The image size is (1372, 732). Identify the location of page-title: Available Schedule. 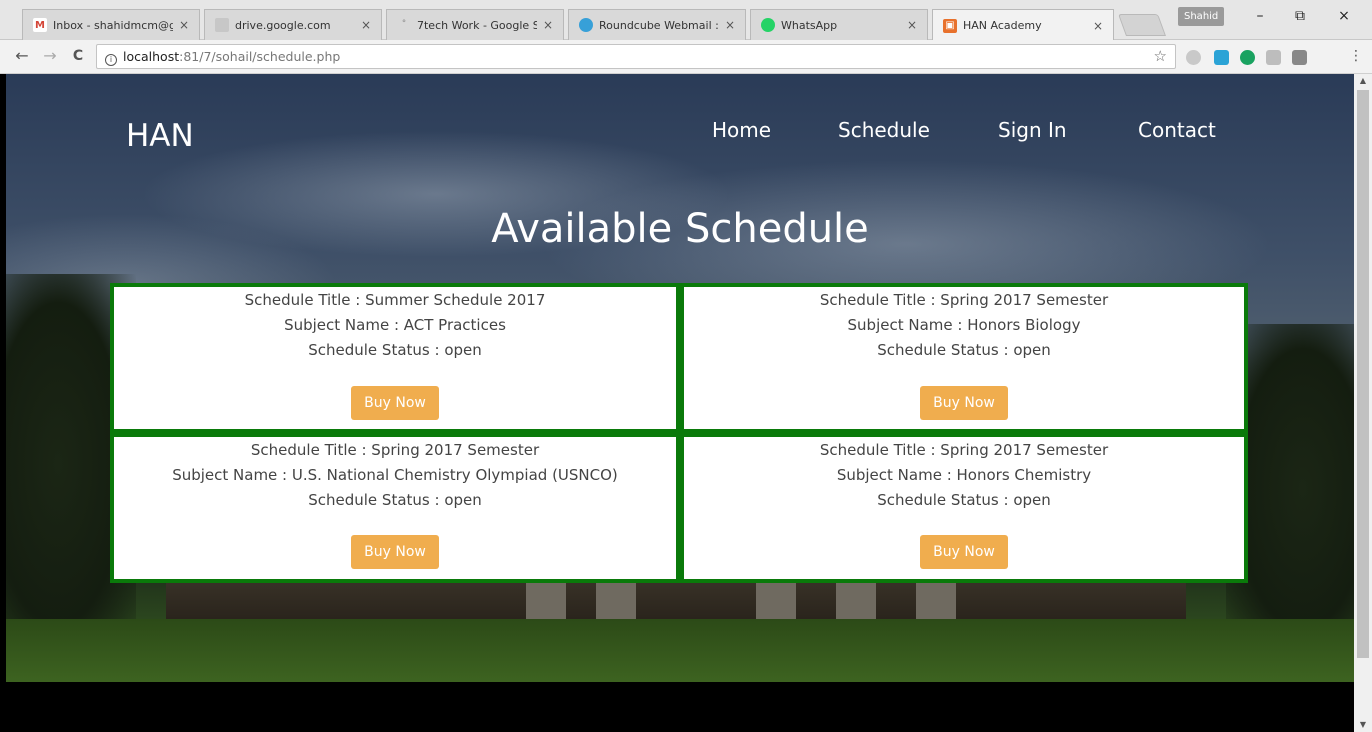
(680, 229).